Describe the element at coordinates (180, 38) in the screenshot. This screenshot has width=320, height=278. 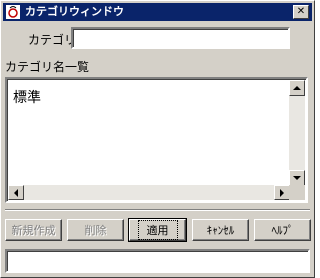
I see `category-name-input` at that location.